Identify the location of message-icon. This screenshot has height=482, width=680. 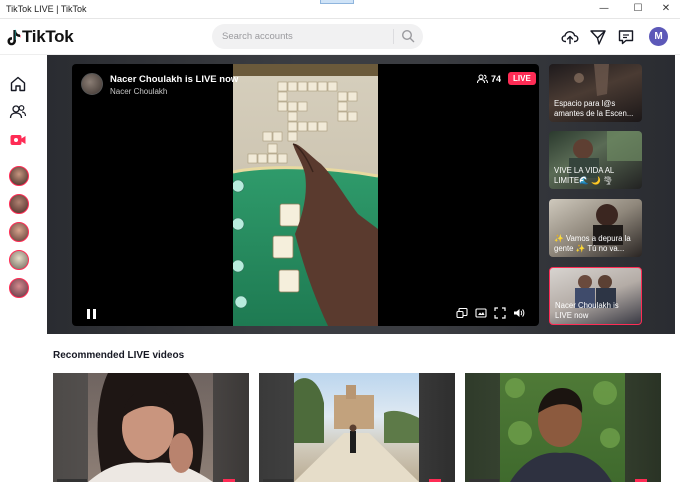
(626, 37).